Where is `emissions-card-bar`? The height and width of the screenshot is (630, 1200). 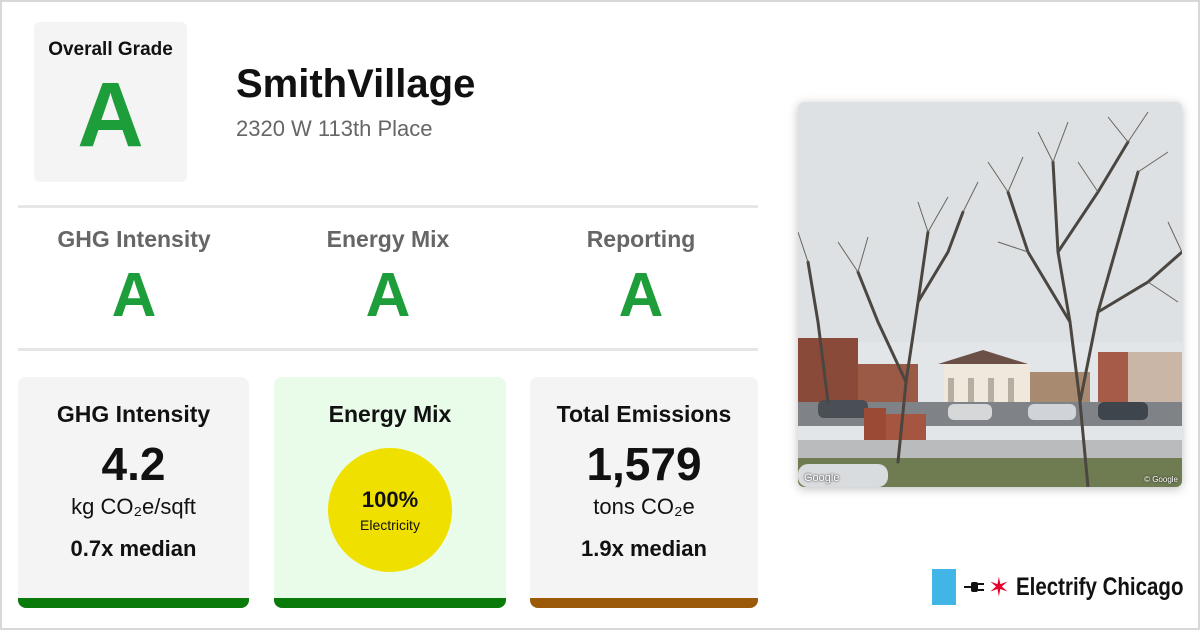
emissions-card-bar is located at coordinates (644, 603).